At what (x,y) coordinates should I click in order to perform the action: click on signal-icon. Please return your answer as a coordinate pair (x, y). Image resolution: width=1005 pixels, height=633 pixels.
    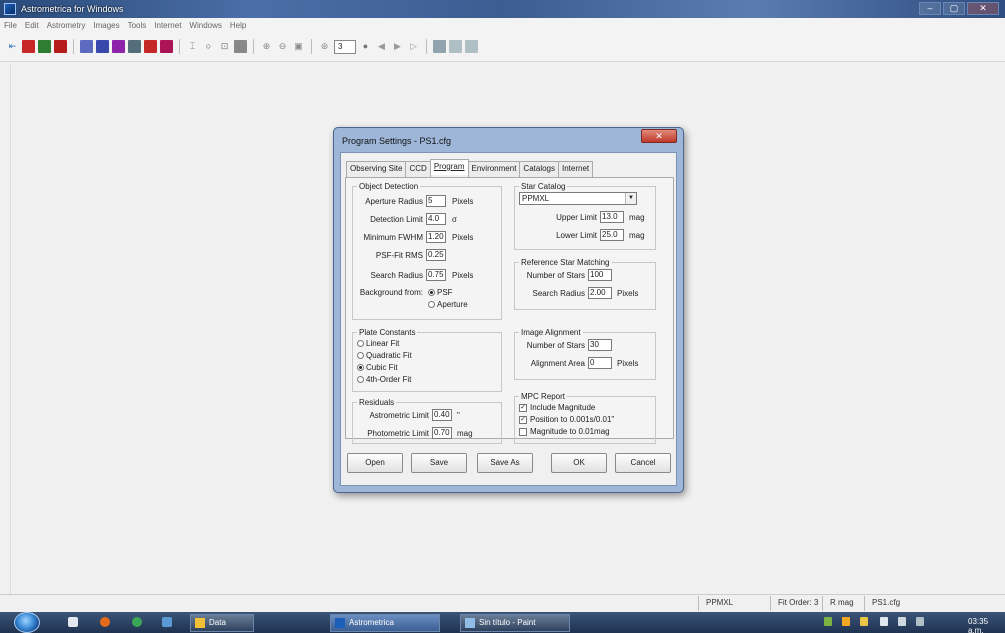
    Looking at the image, I should click on (902, 621).